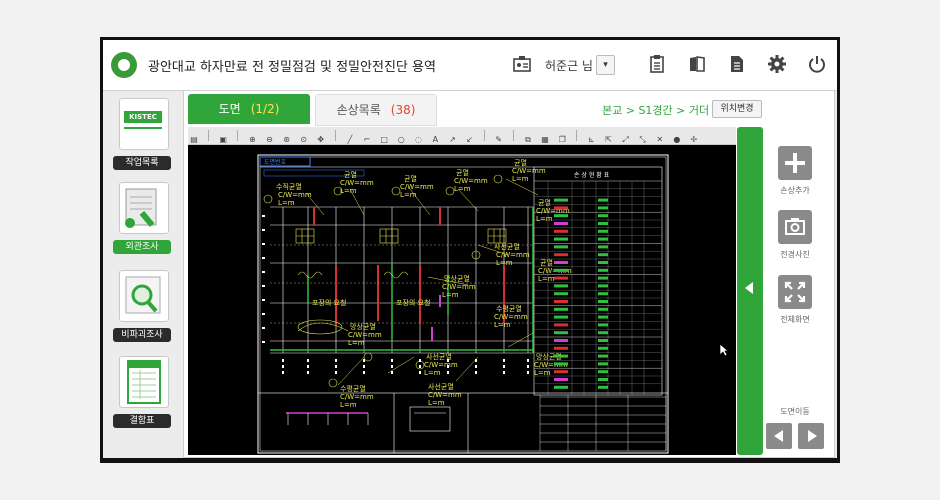 Image resolution: width=940 pixels, height=500 pixels. I want to click on sidebar-item-nondestructive-test: 비파괴조사, so click(143, 306).